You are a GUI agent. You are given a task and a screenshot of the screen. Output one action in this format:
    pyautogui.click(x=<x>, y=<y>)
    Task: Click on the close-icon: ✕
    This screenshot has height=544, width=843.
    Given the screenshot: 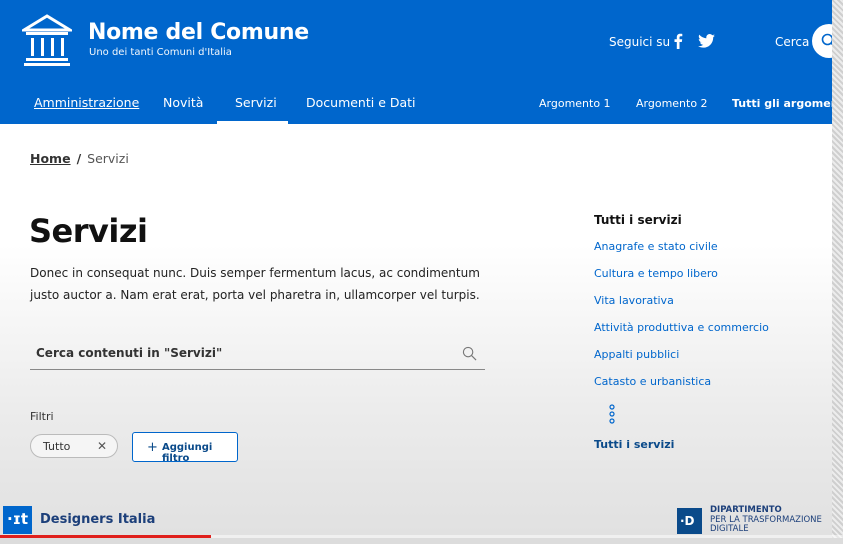 What is the action you would take?
    pyautogui.click(x=102, y=446)
    